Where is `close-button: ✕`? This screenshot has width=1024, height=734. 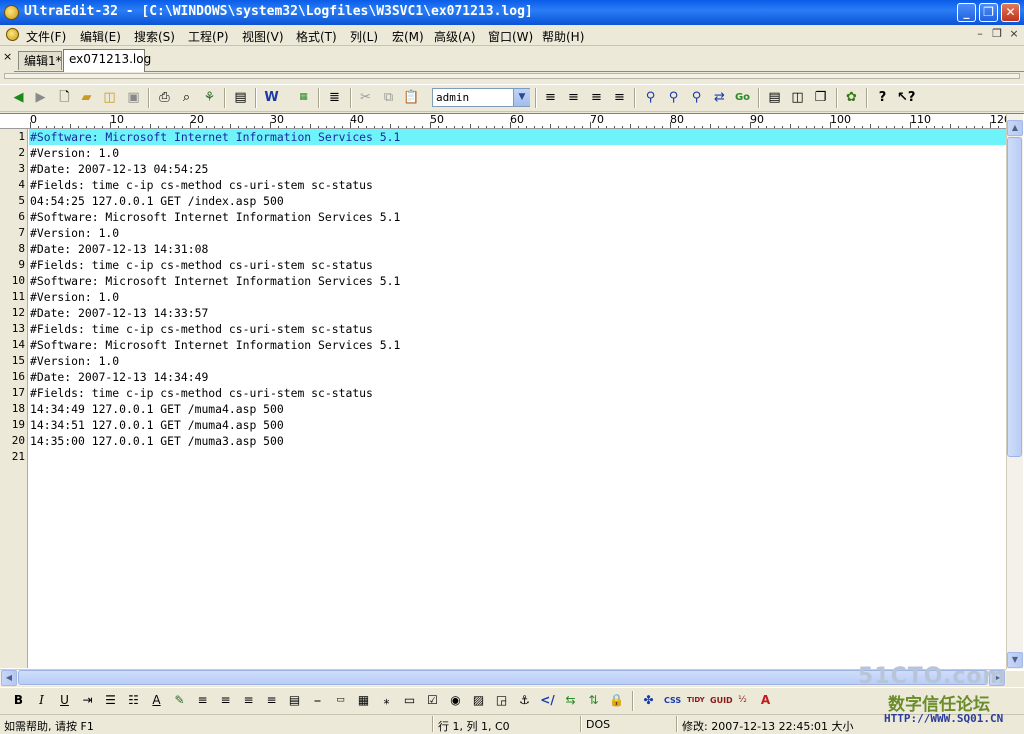
close-button: ✕ is located at coordinates (1010, 12).